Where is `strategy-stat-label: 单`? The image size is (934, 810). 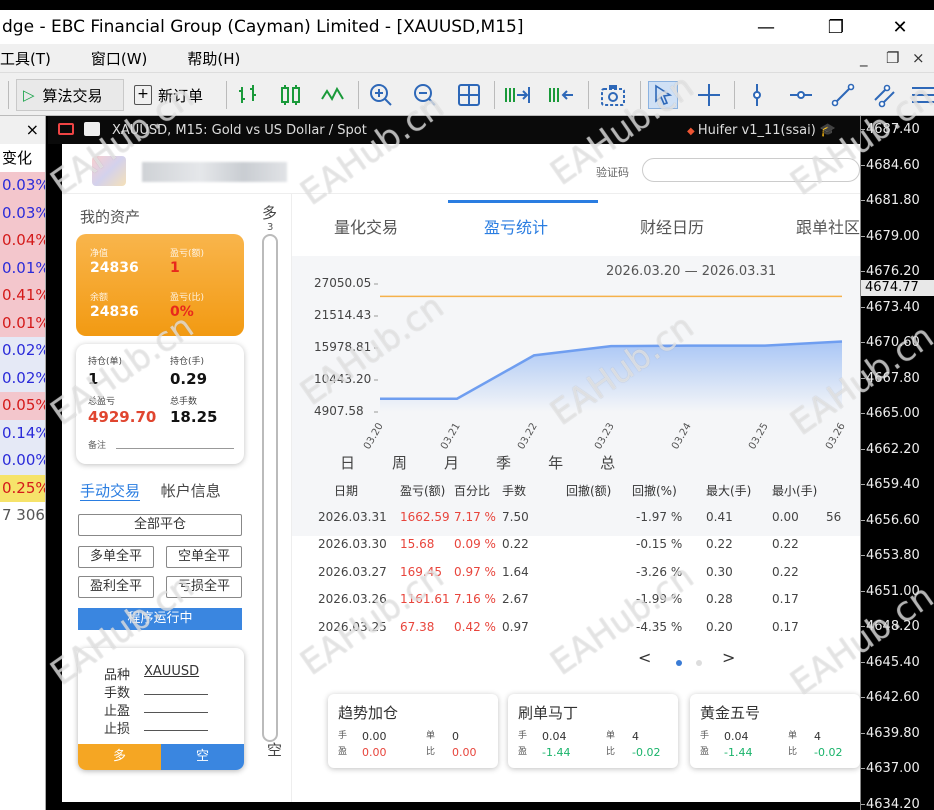
strategy-stat-label: 单 is located at coordinates (611, 736).